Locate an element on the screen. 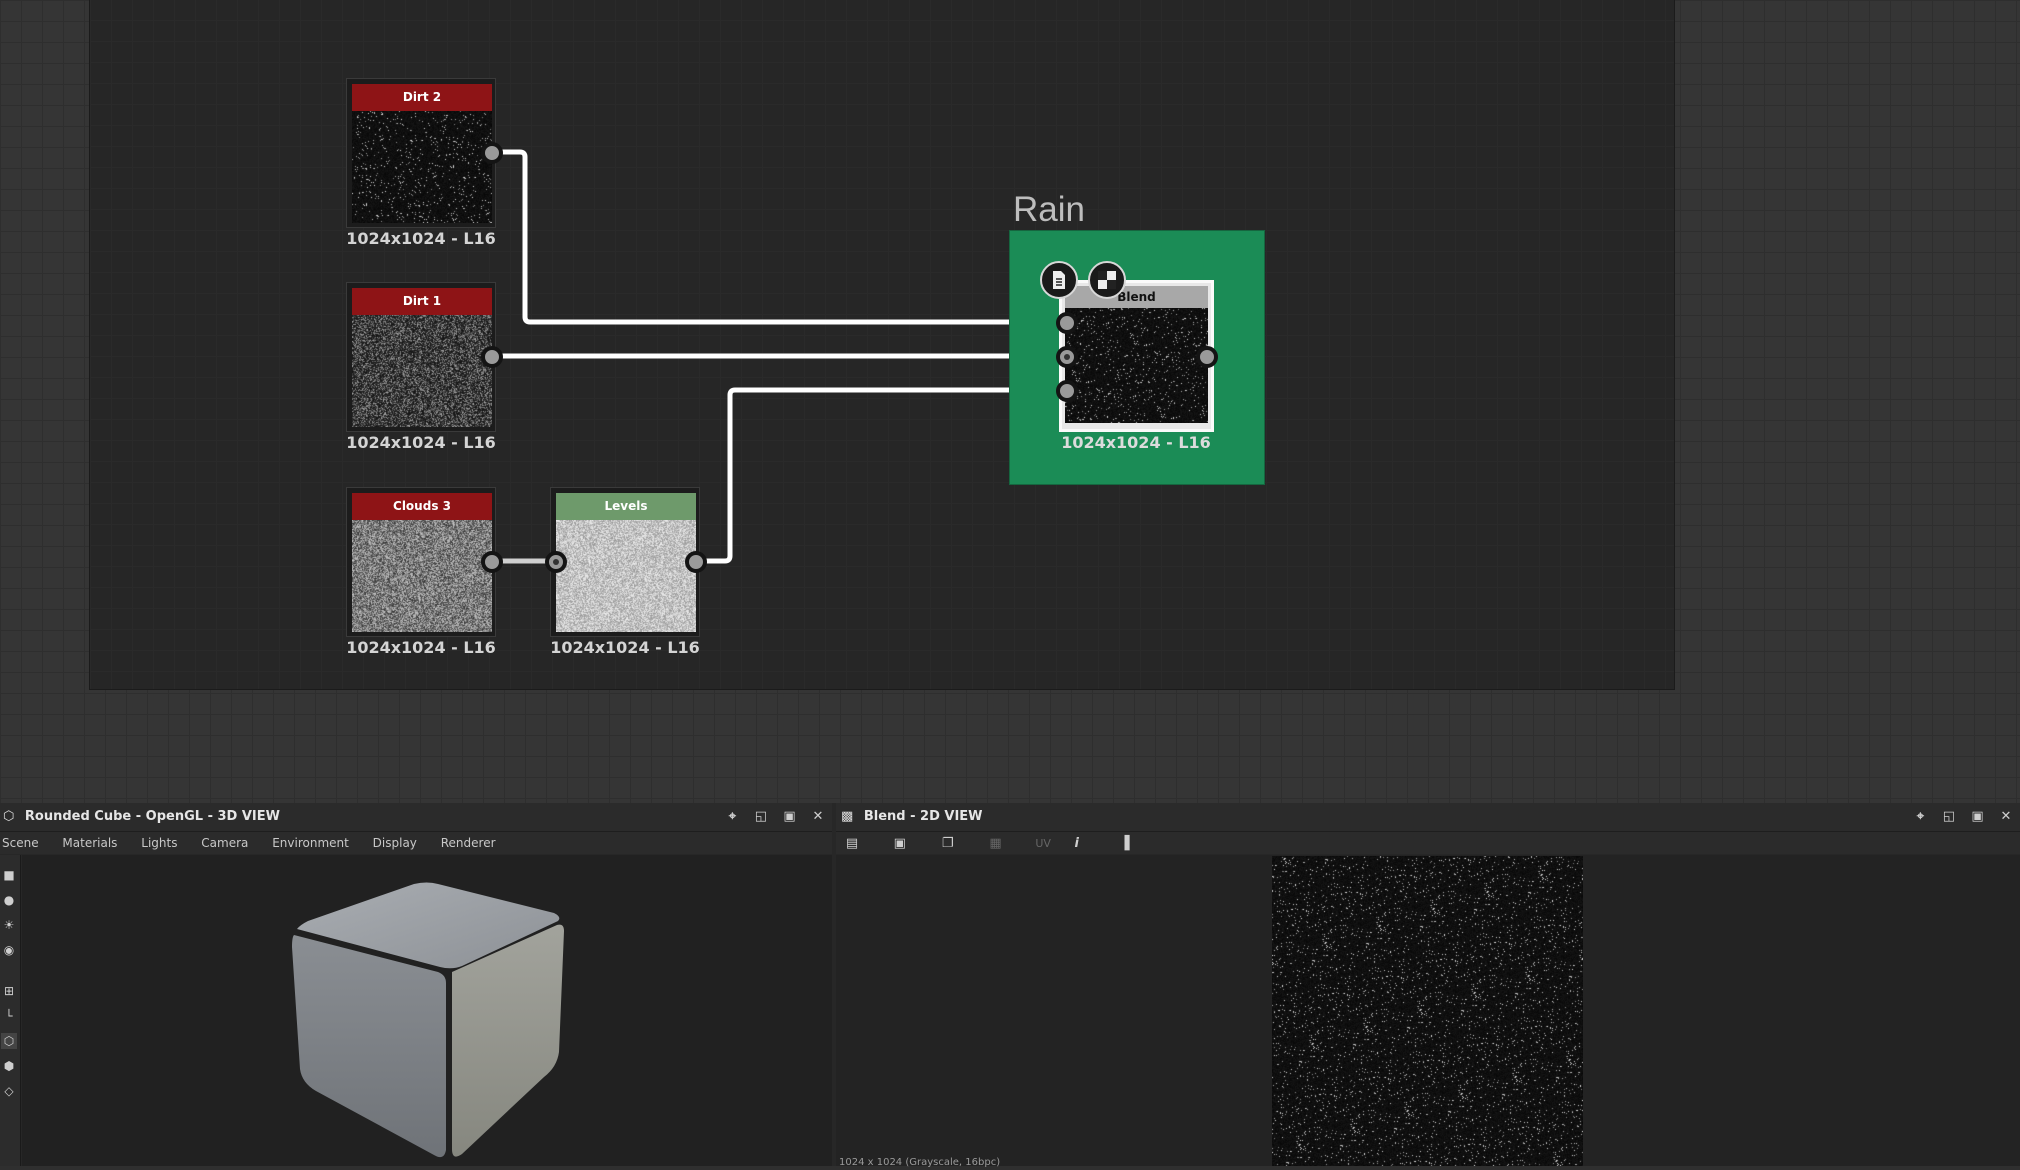 Image resolution: width=2020 pixels, height=1170 pixels. cube-icon: ⬡ is located at coordinates (9, 816).